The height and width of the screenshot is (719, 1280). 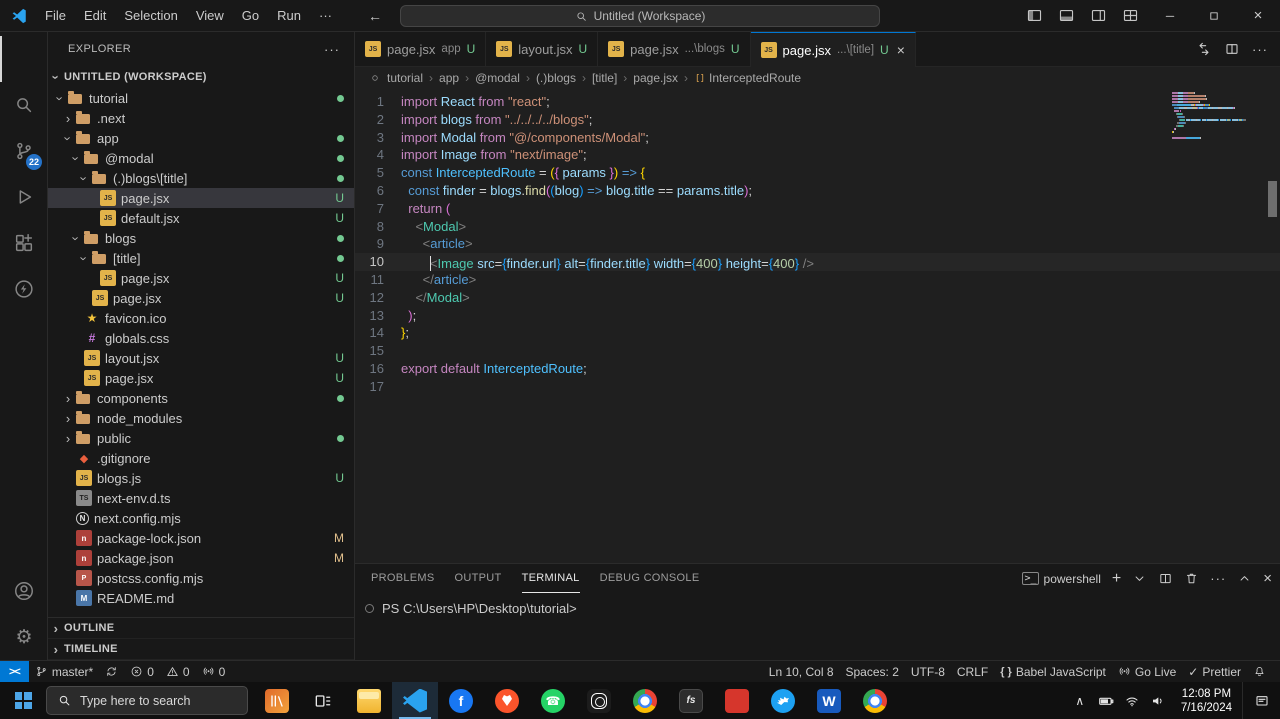 What do you see at coordinates (1098, 16) in the screenshot?
I see `toggle-secondary-sidebar-icon` at bounding box center [1098, 16].